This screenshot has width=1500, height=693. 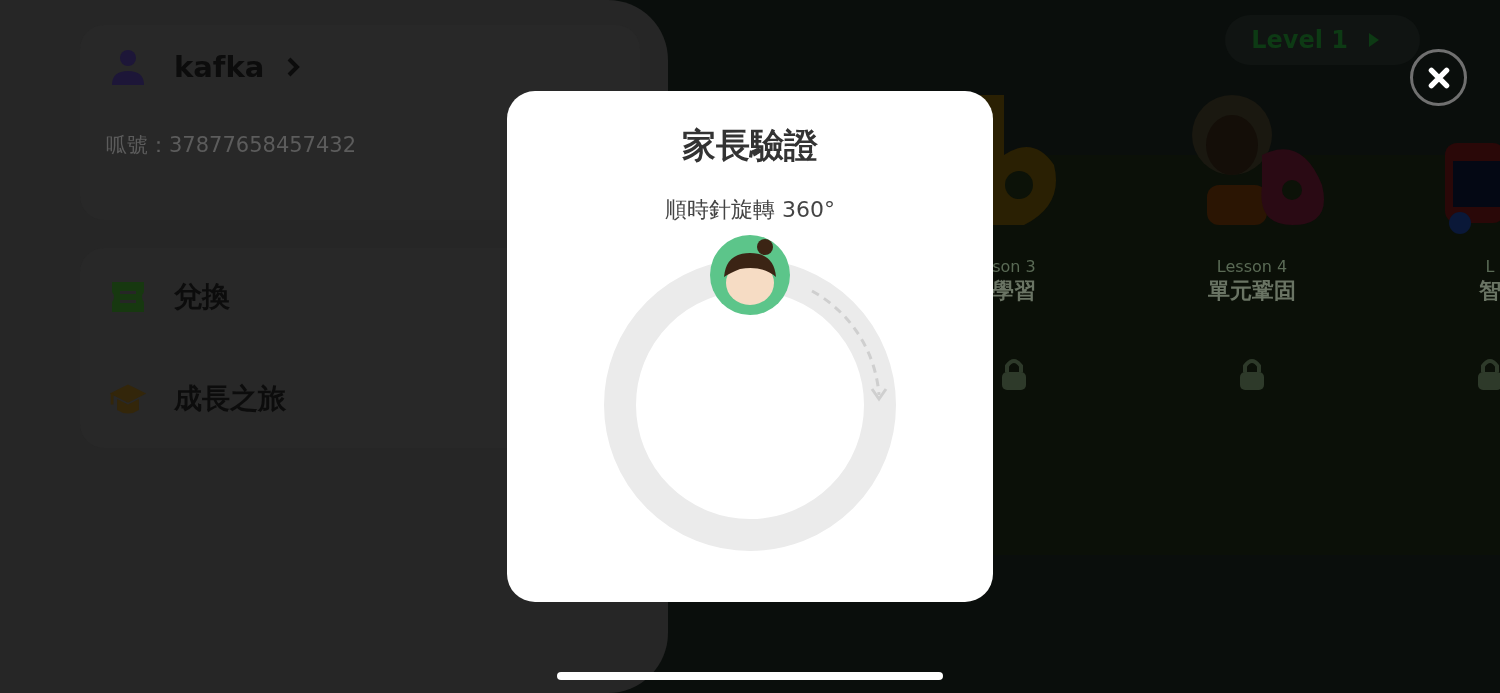 What do you see at coordinates (1490, 266) in the screenshot?
I see `lesson-number: L` at bounding box center [1490, 266].